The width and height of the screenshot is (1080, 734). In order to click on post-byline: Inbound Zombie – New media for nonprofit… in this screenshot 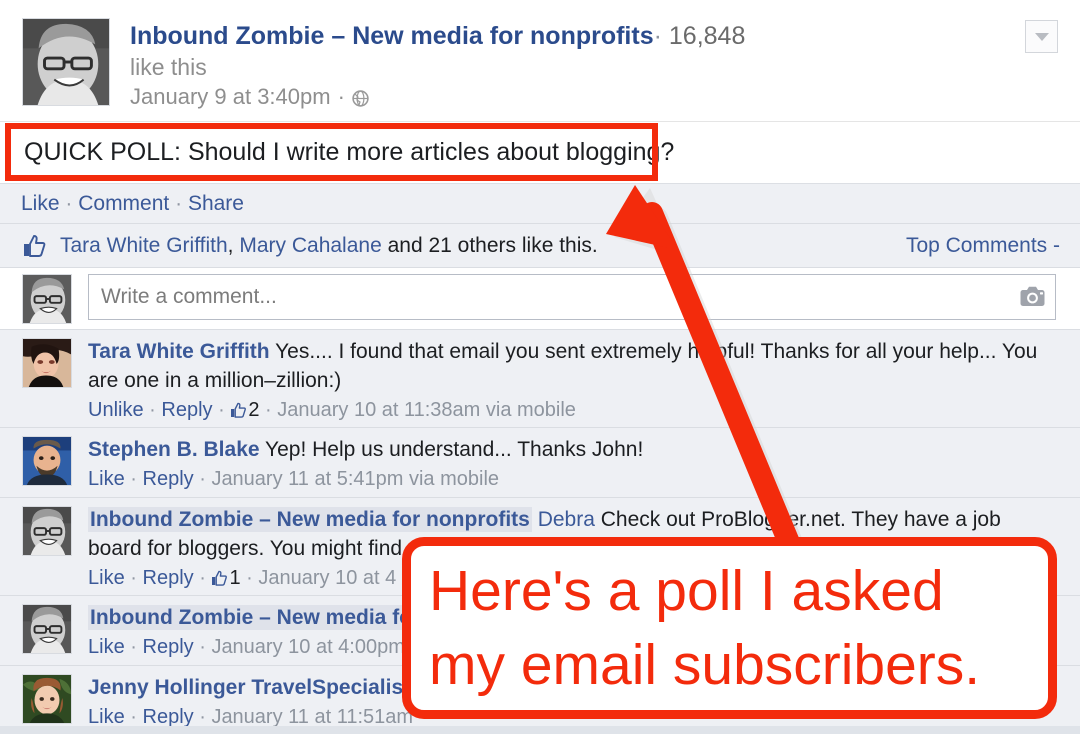, I will do `click(570, 36)`.